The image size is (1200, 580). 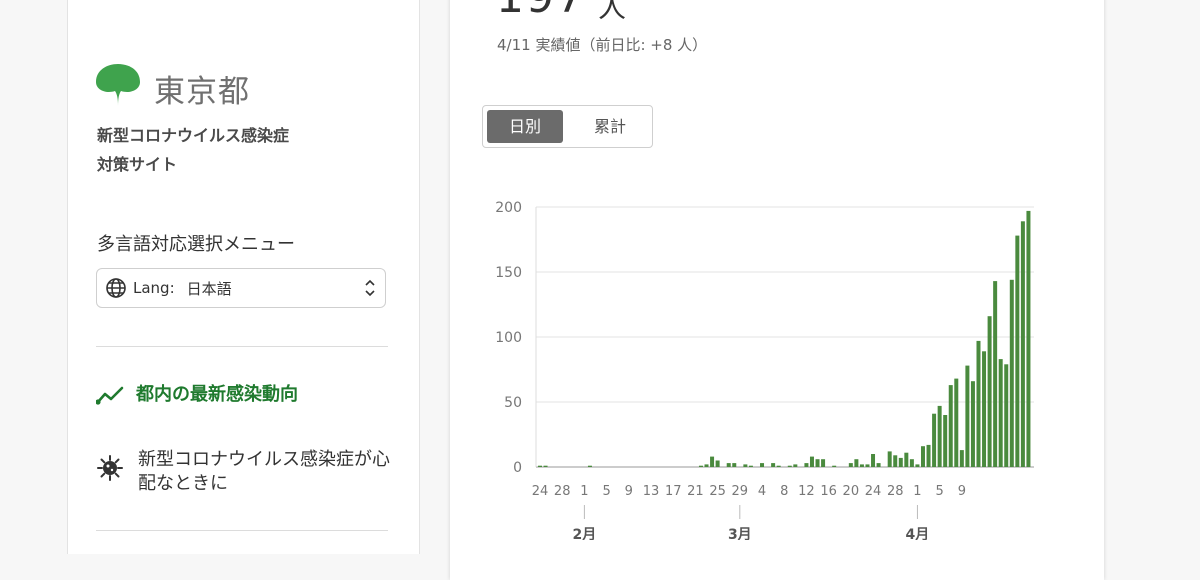 I want to click on site-title-line2: 対策サイト, so click(x=137, y=164).